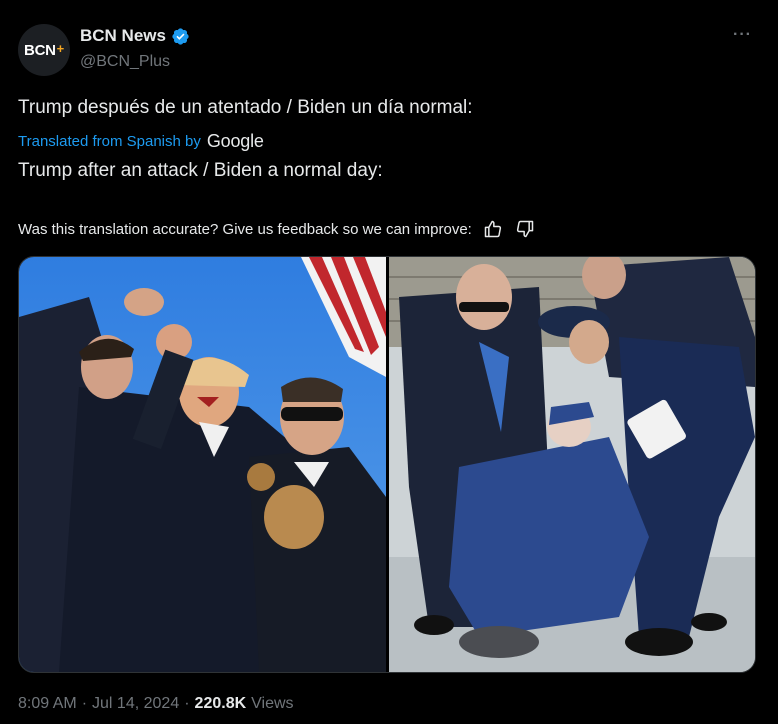  I want to click on tweet-meta: 8:09 AM · Jul 14, 2024 · 220.8K Views, so click(156, 704).